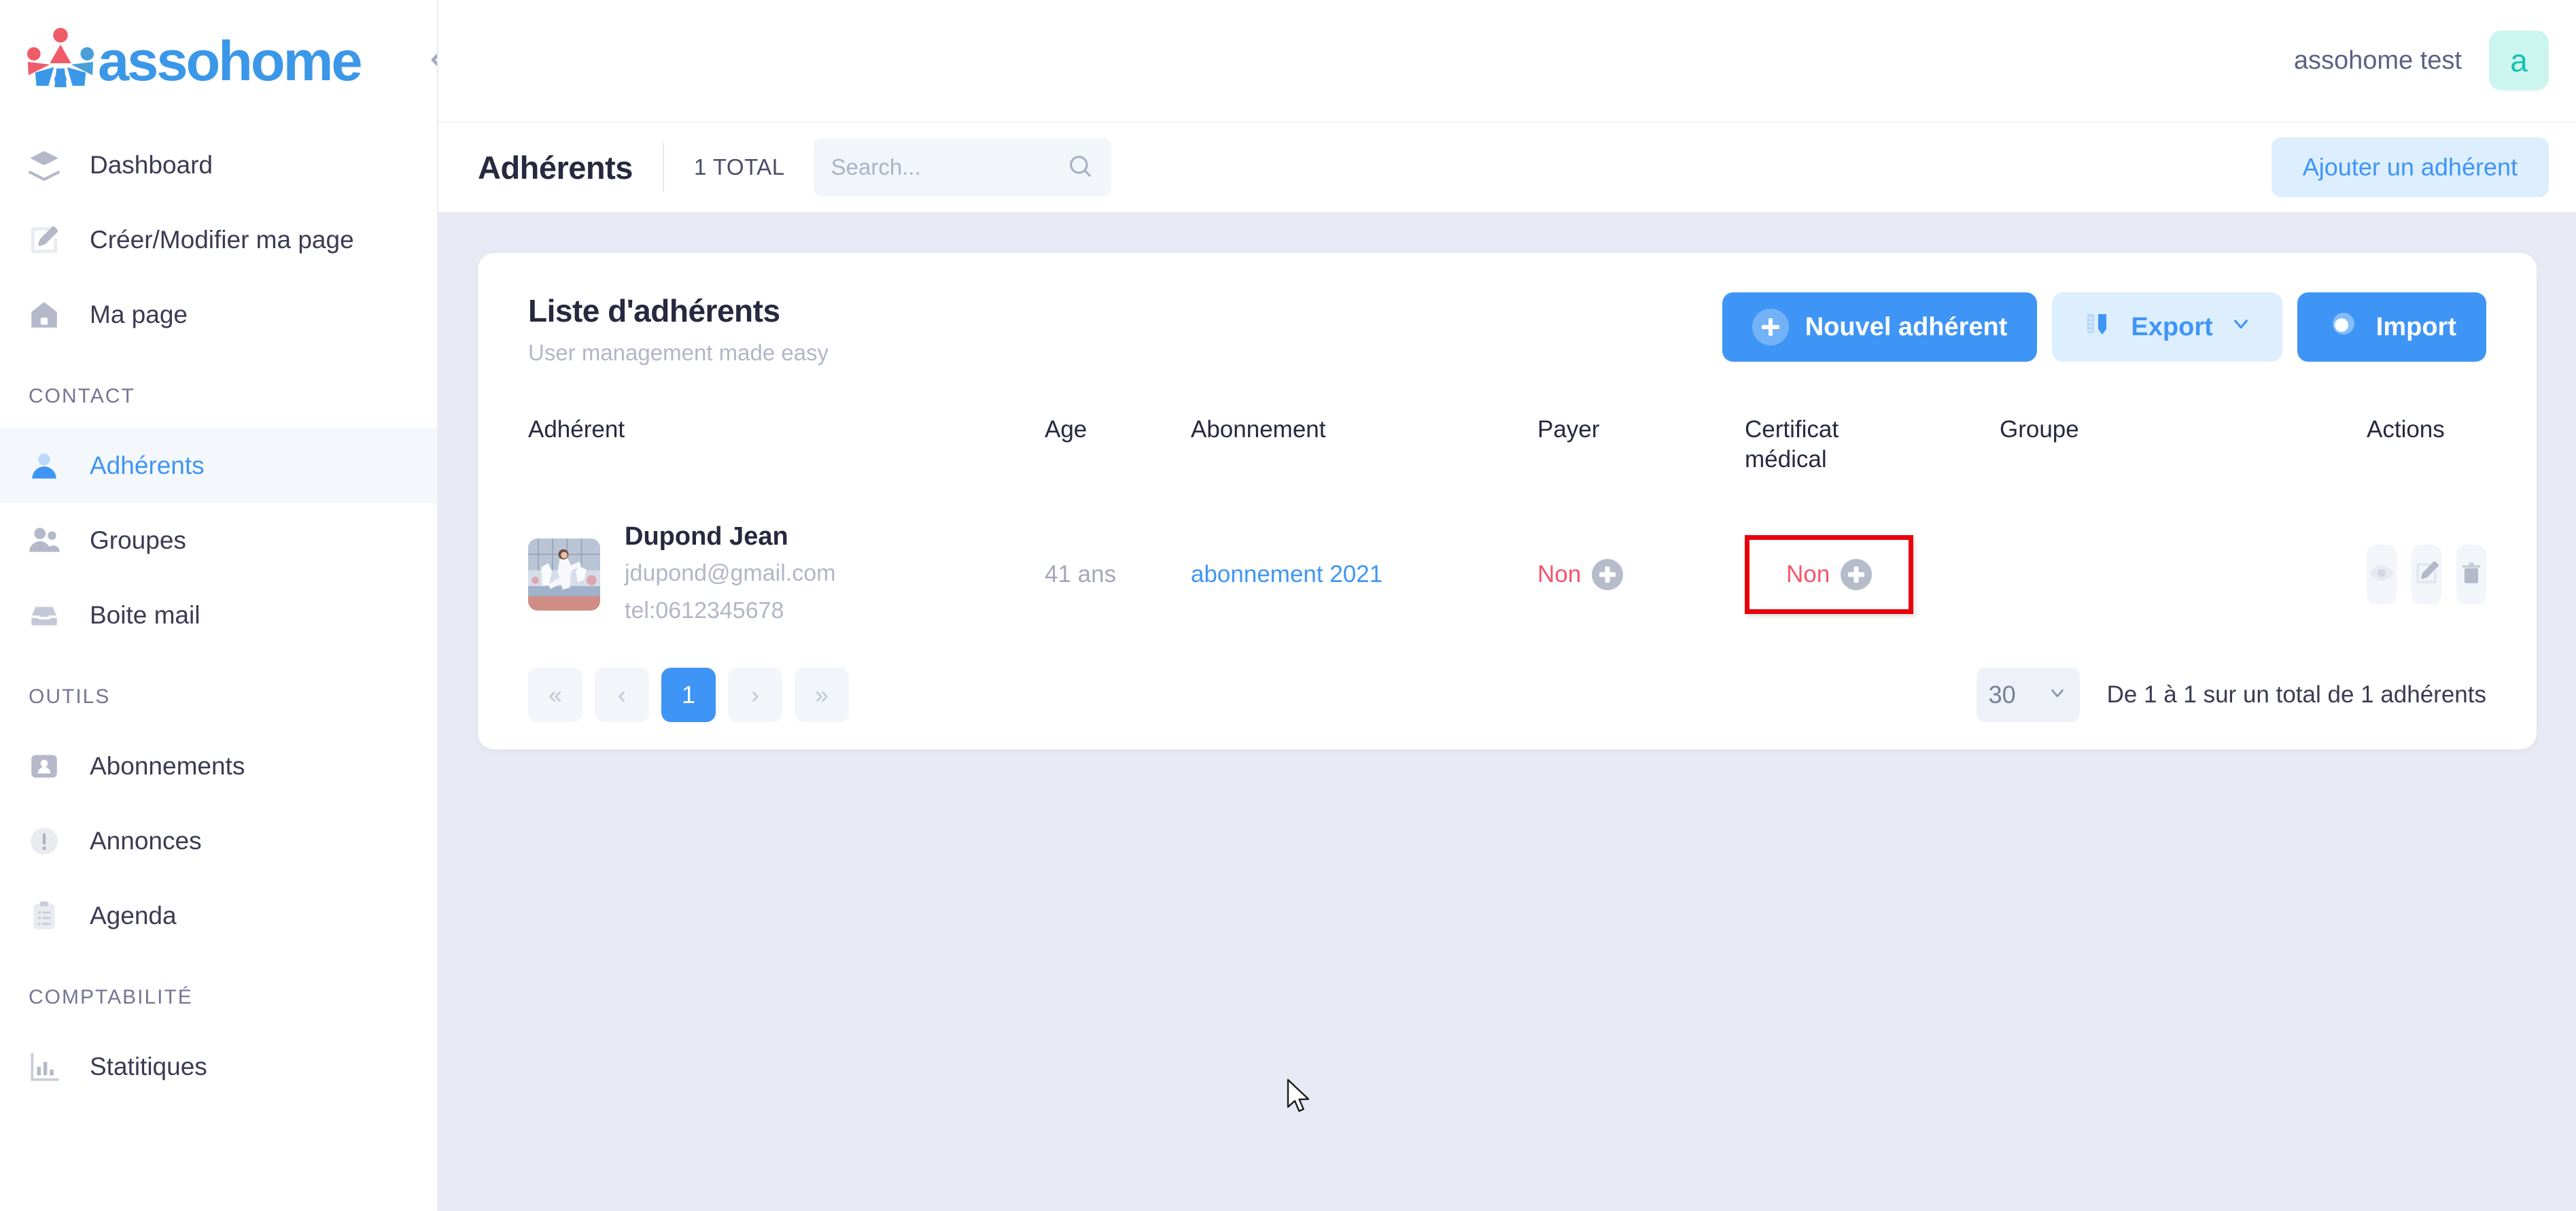 The width and height of the screenshot is (2576, 1211). What do you see at coordinates (218, 540) in the screenshot?
I see `sidebar-item-groupes: Groupes` at bounding box center [218, 540].